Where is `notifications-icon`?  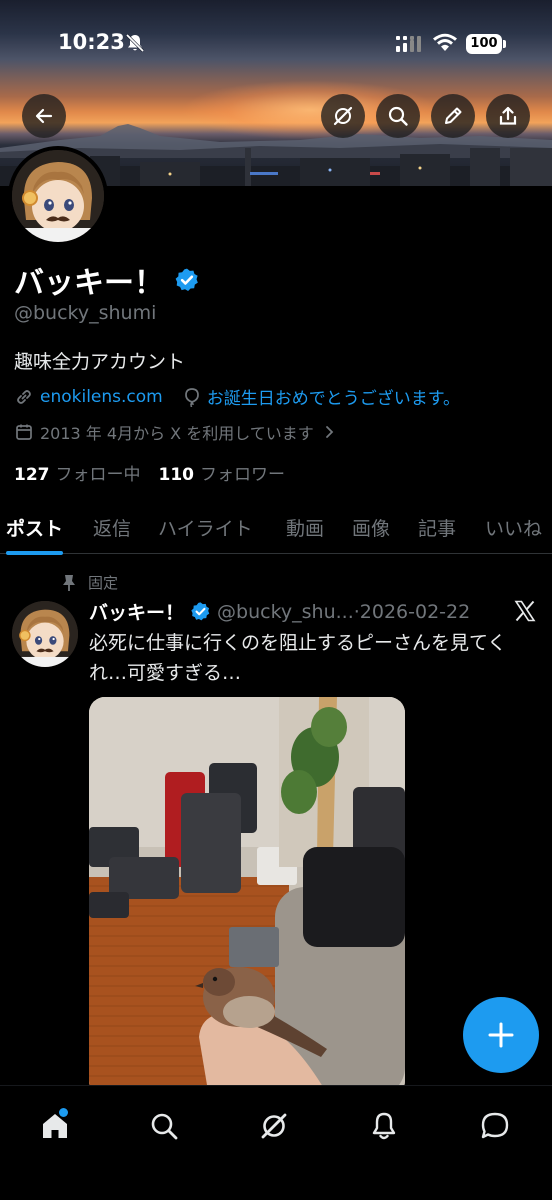
notifications-icon is located at coordinates (384, 1126).